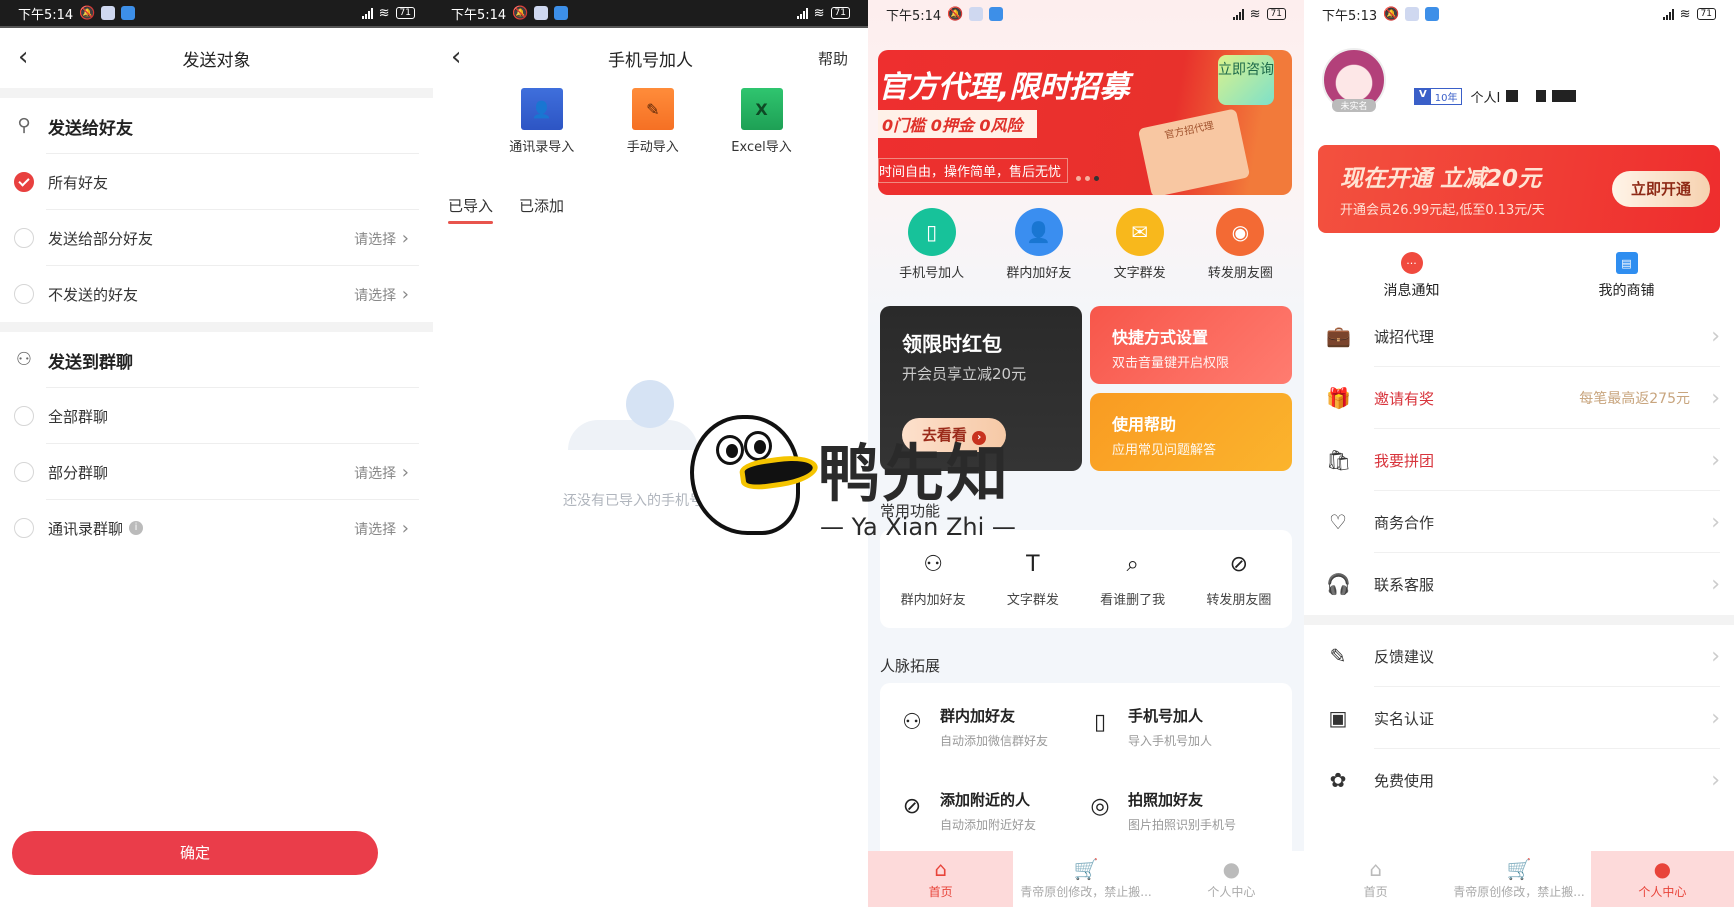  I want to click on help-link: 帮助, so click(833, 58).